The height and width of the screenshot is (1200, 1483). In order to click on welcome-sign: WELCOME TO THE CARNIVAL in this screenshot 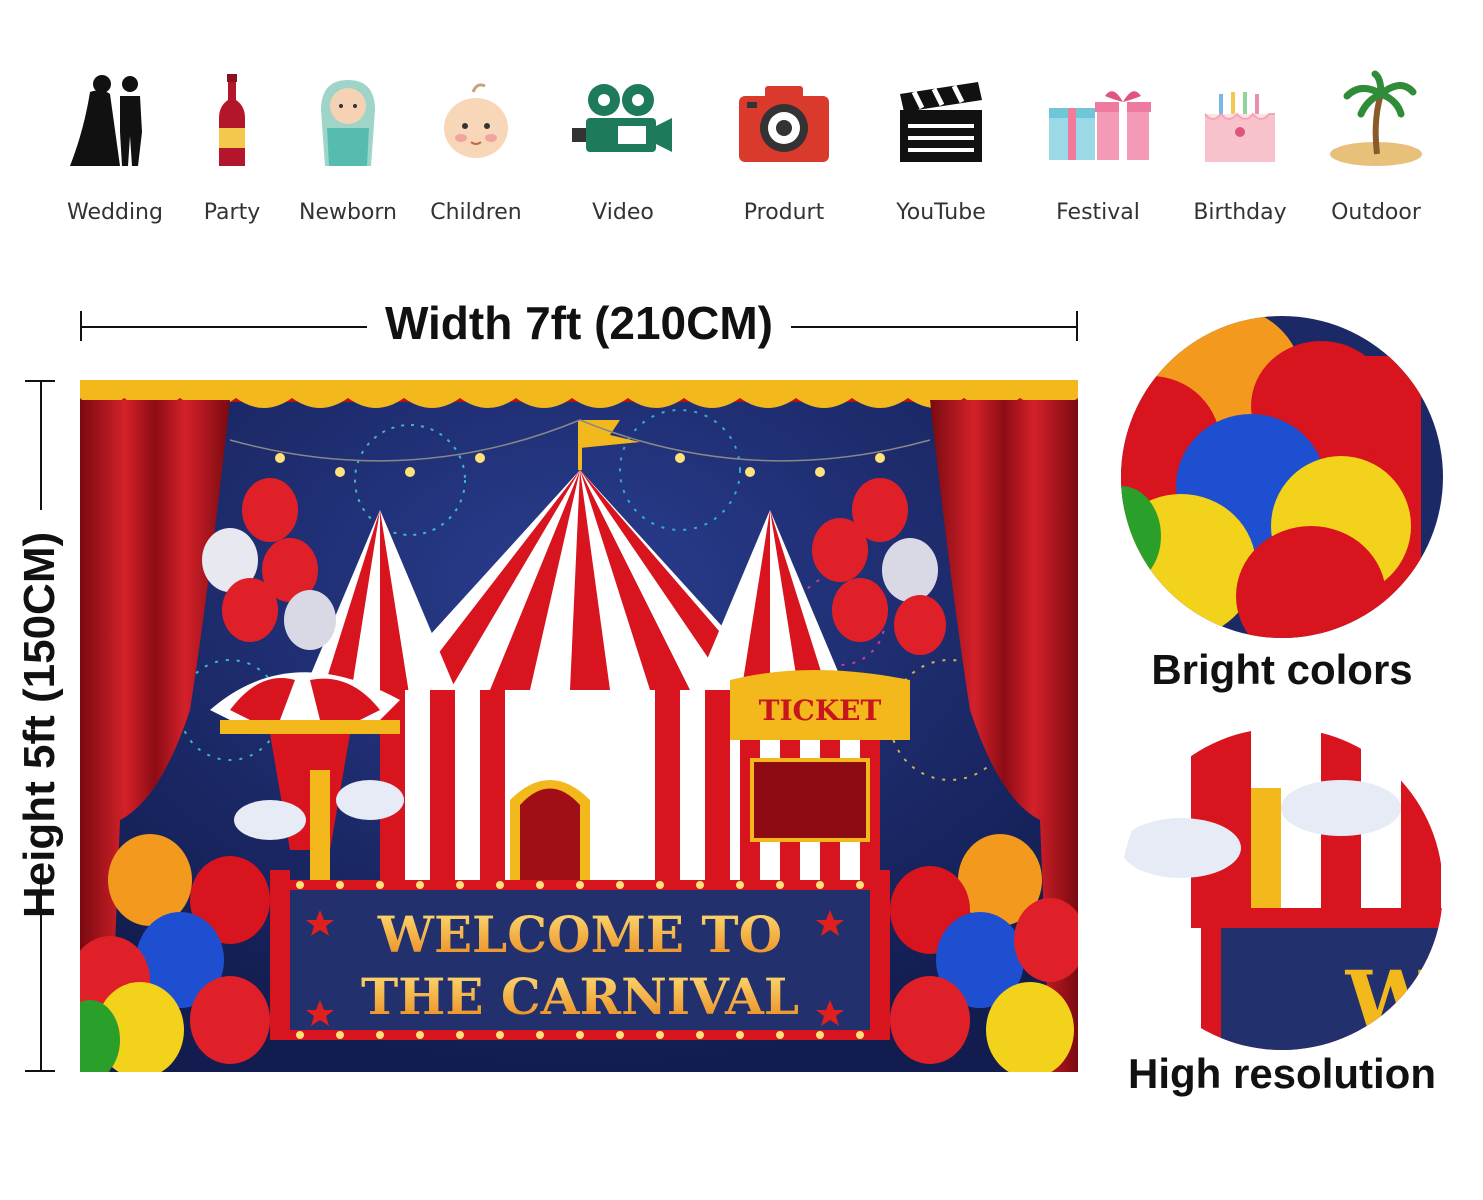, I will do `click(580, 955)`.